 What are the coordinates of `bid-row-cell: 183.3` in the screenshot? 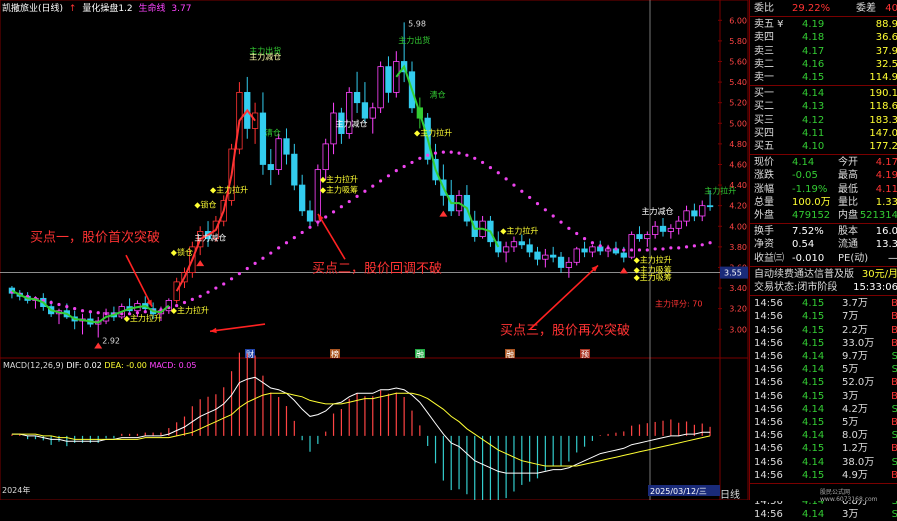 It's located at (883, 120).